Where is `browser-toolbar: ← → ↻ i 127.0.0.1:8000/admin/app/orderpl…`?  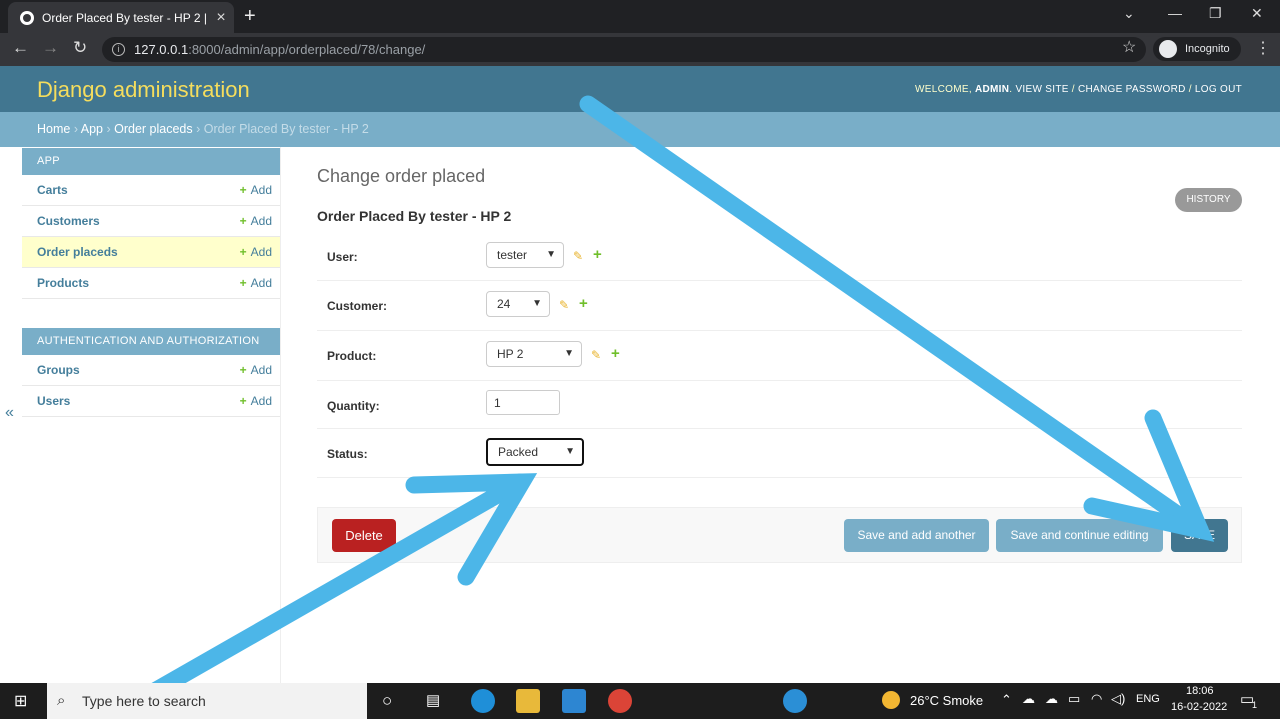 browser-toolbar: ← → ↻ i 127.0.0.1:8000/admin/app/orderpl… is located at coordinates (640, 49).